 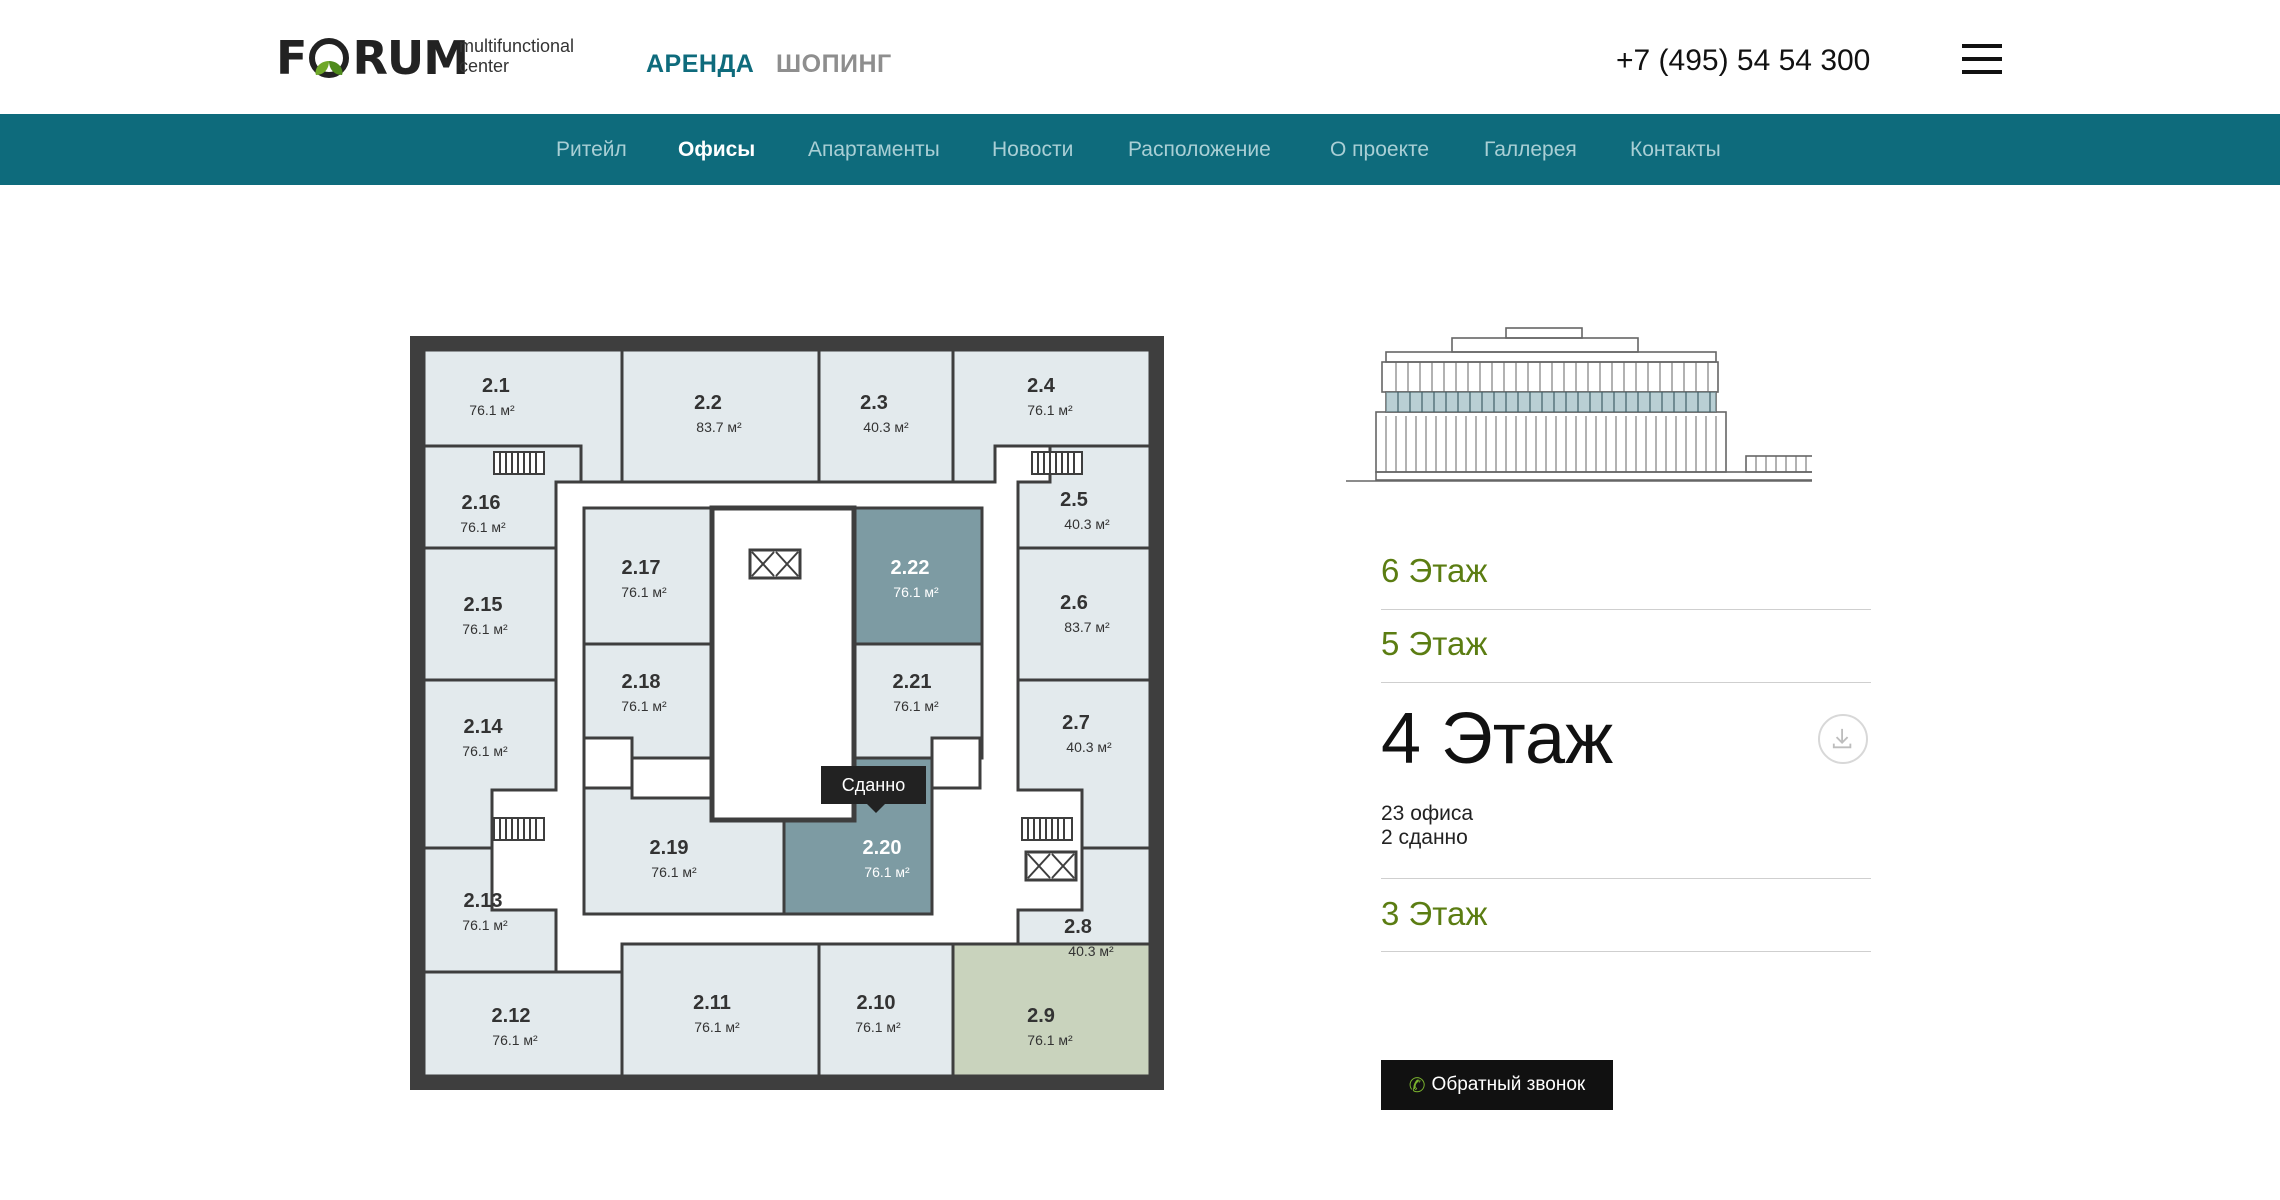 I want to click on building-elevation-icon, so click(x=1579, y=404).